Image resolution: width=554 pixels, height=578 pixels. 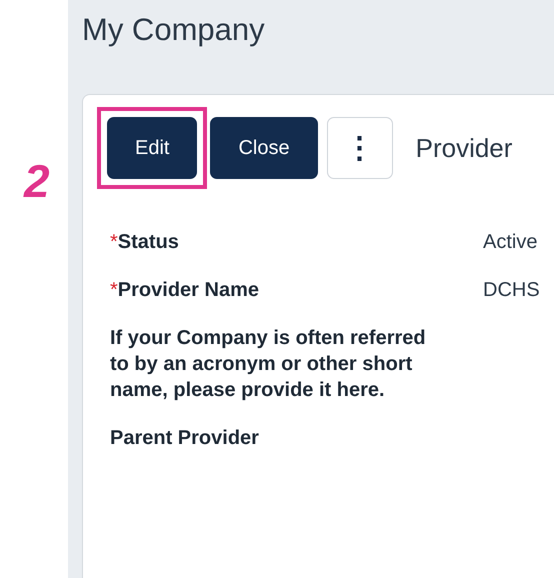 What do you see at coordinates (264, 148) in the screenshot?
I see `close-button: Close` at bounding box center [264, 148].